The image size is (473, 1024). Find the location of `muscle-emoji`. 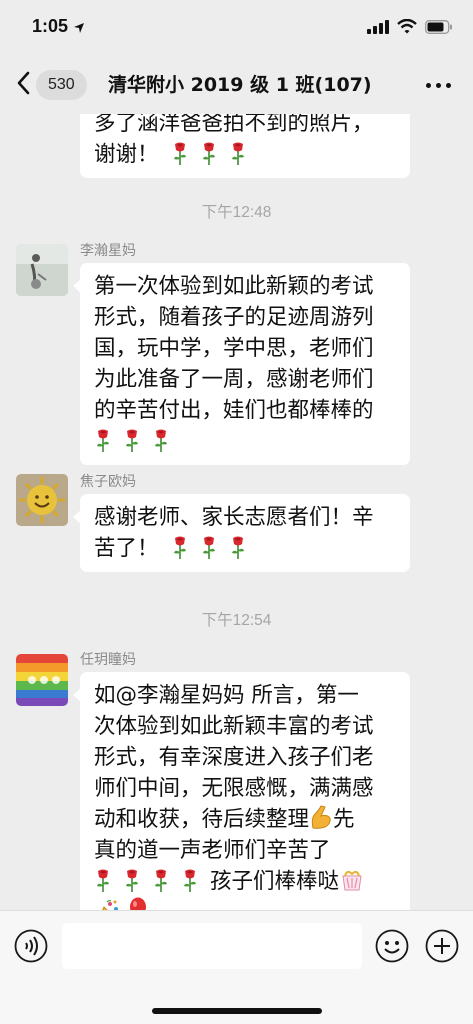

muscle-emoji is located at coordinates (321, 817).